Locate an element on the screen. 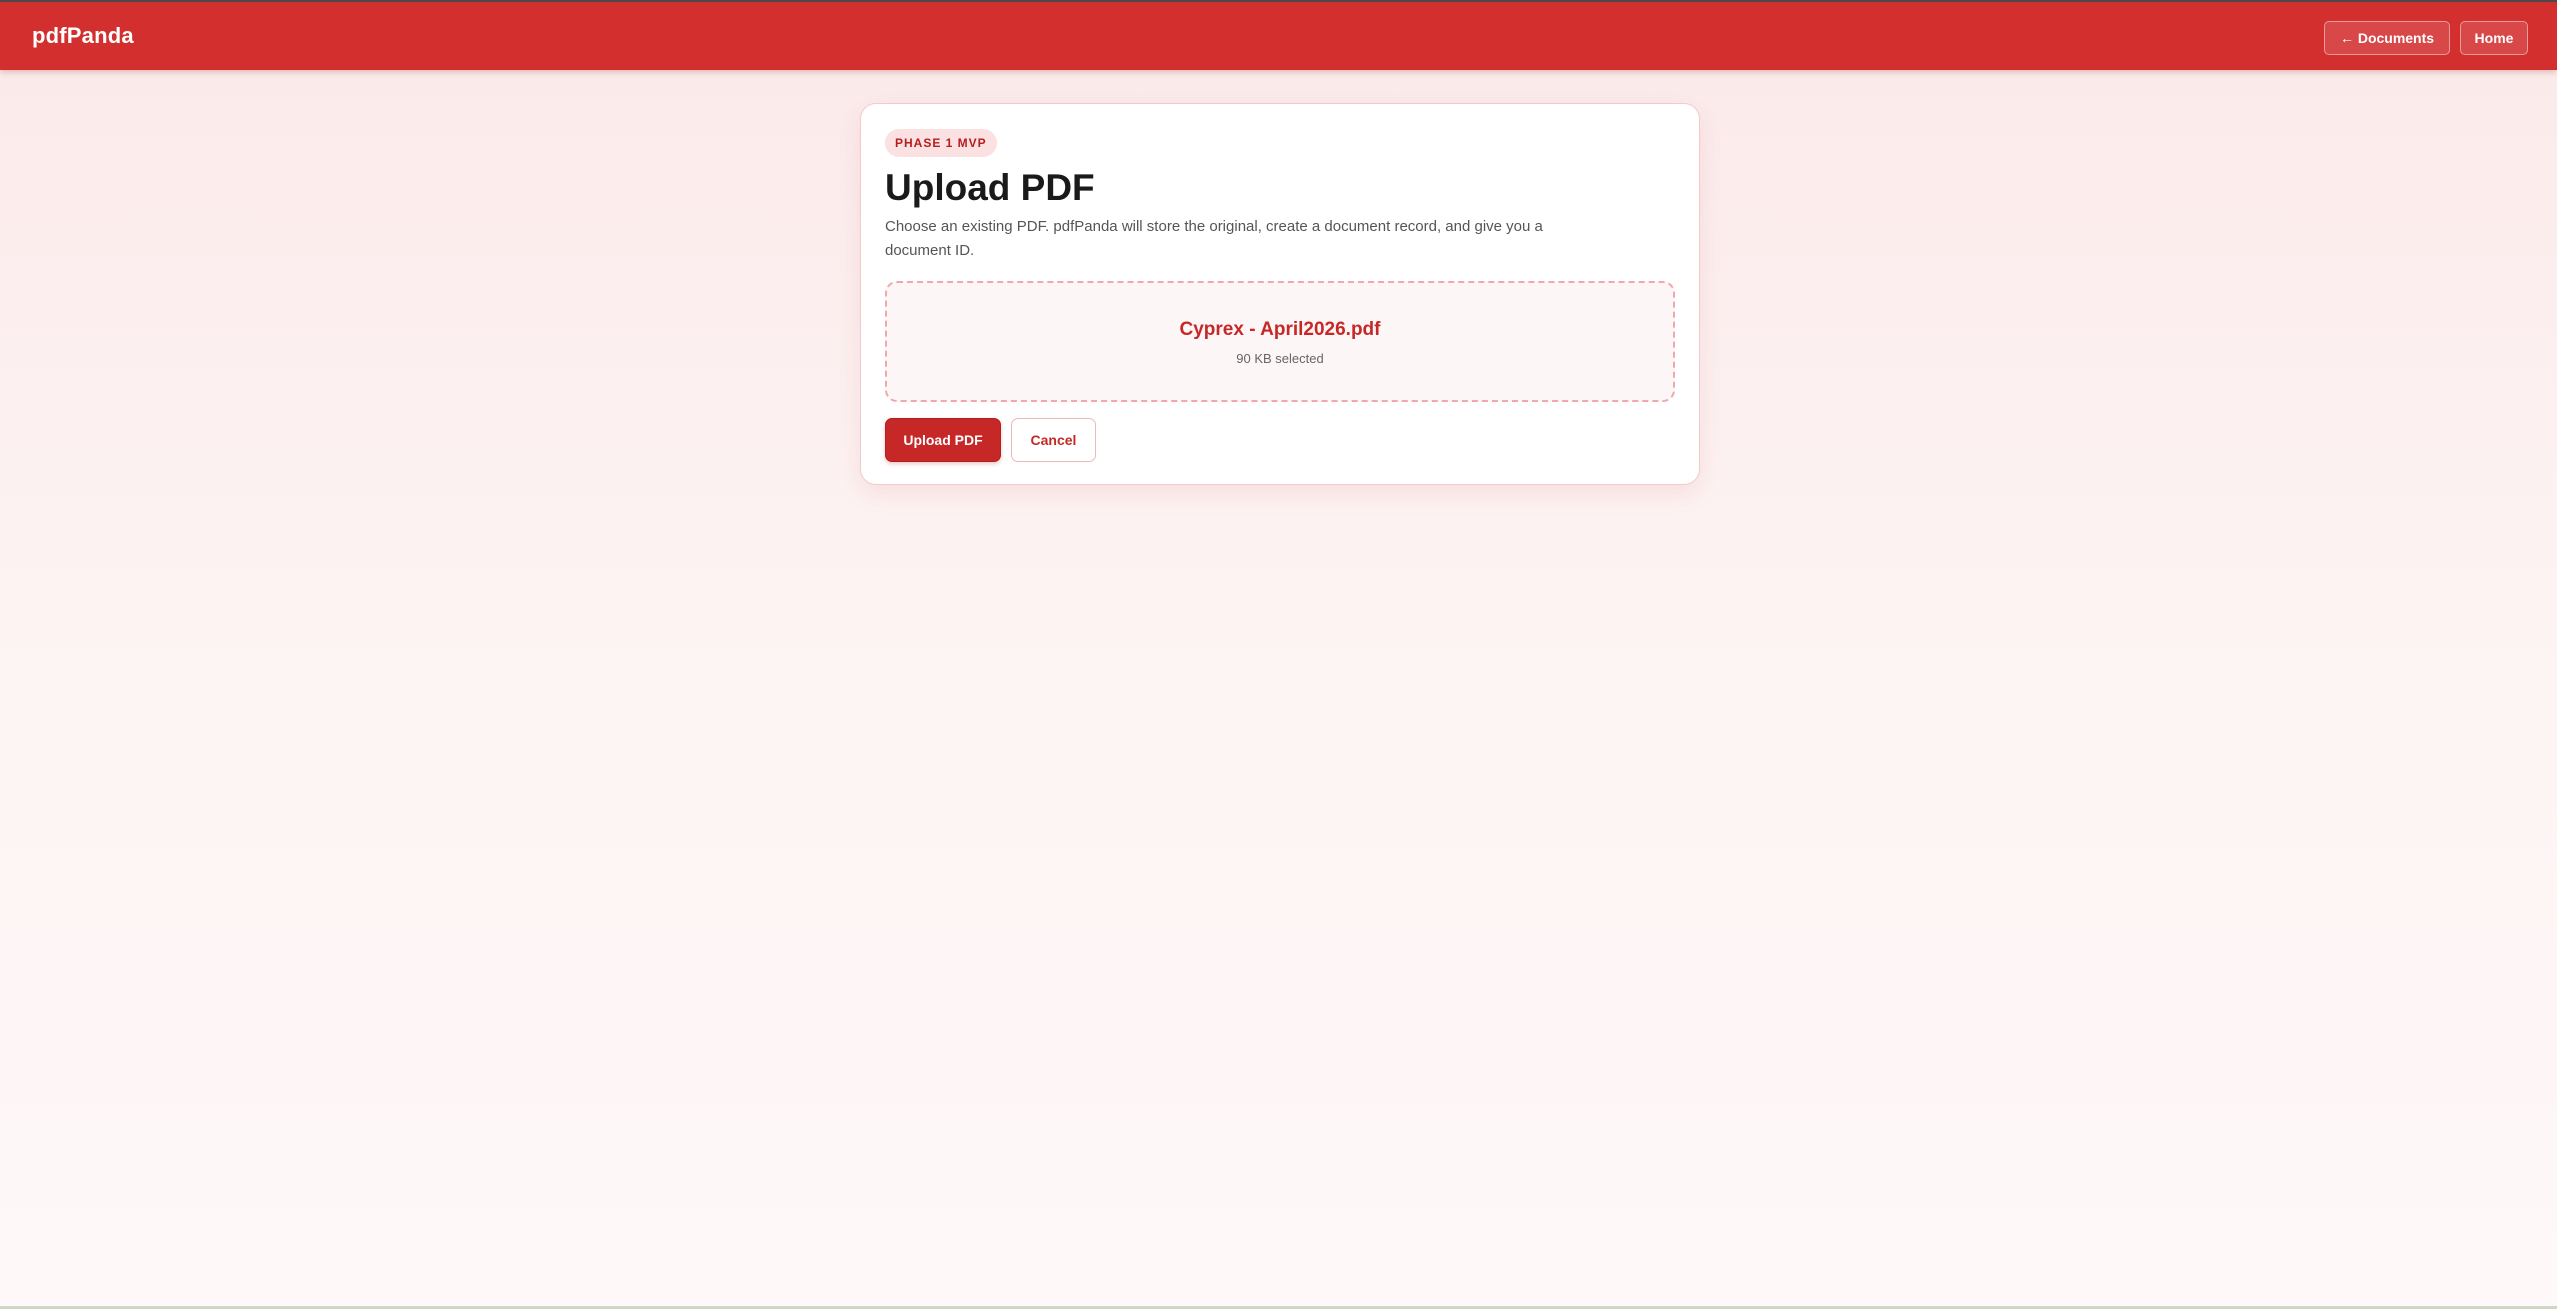 The image size is (2557, 1309). home-nav-button: Home is located at coordinates (2494, 38).